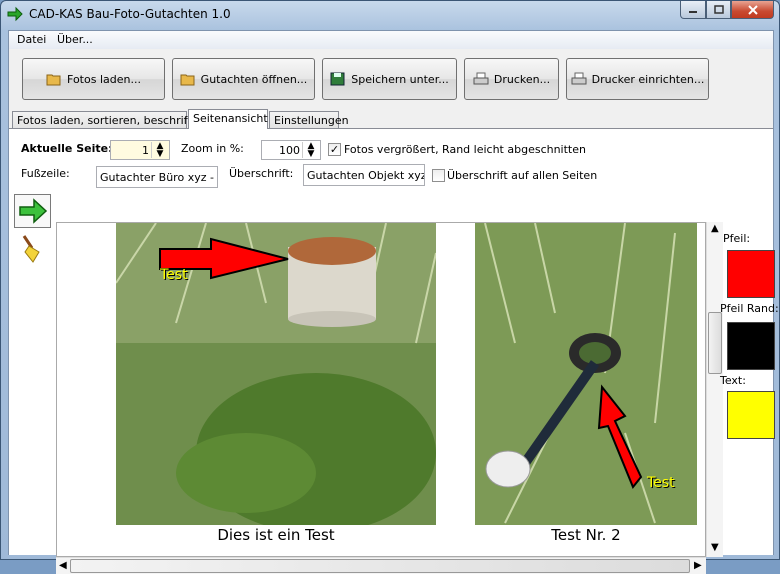  What do you see at coordinates (751, 415) in the screenshot?
I see `text-color-swatch` at bounding box center [751, 415].